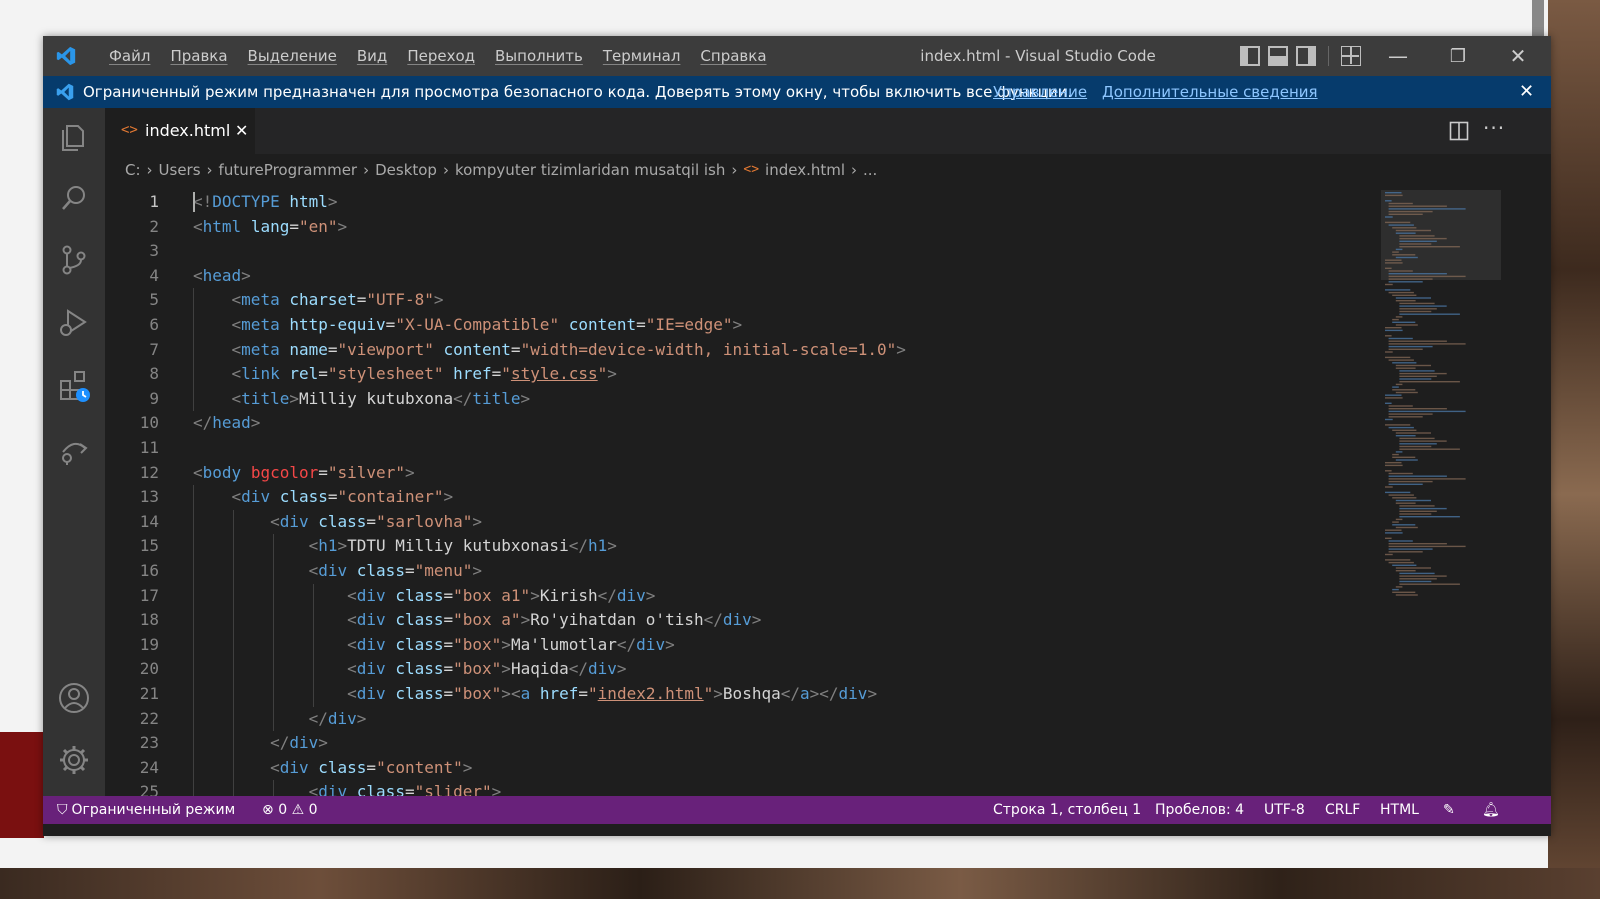 Image resolution: width=1600 pixels, height=899 pixels. What do you see at coordinates (1306, 56) in the screenshot?
I see `toggle-secondary-sidebar-icon` at bounding box center [1306, 56].